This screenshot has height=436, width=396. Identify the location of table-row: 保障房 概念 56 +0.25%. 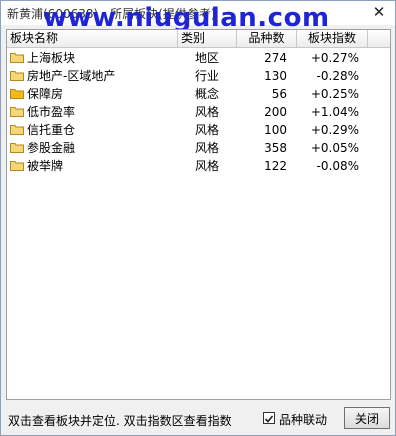
(192, 94).